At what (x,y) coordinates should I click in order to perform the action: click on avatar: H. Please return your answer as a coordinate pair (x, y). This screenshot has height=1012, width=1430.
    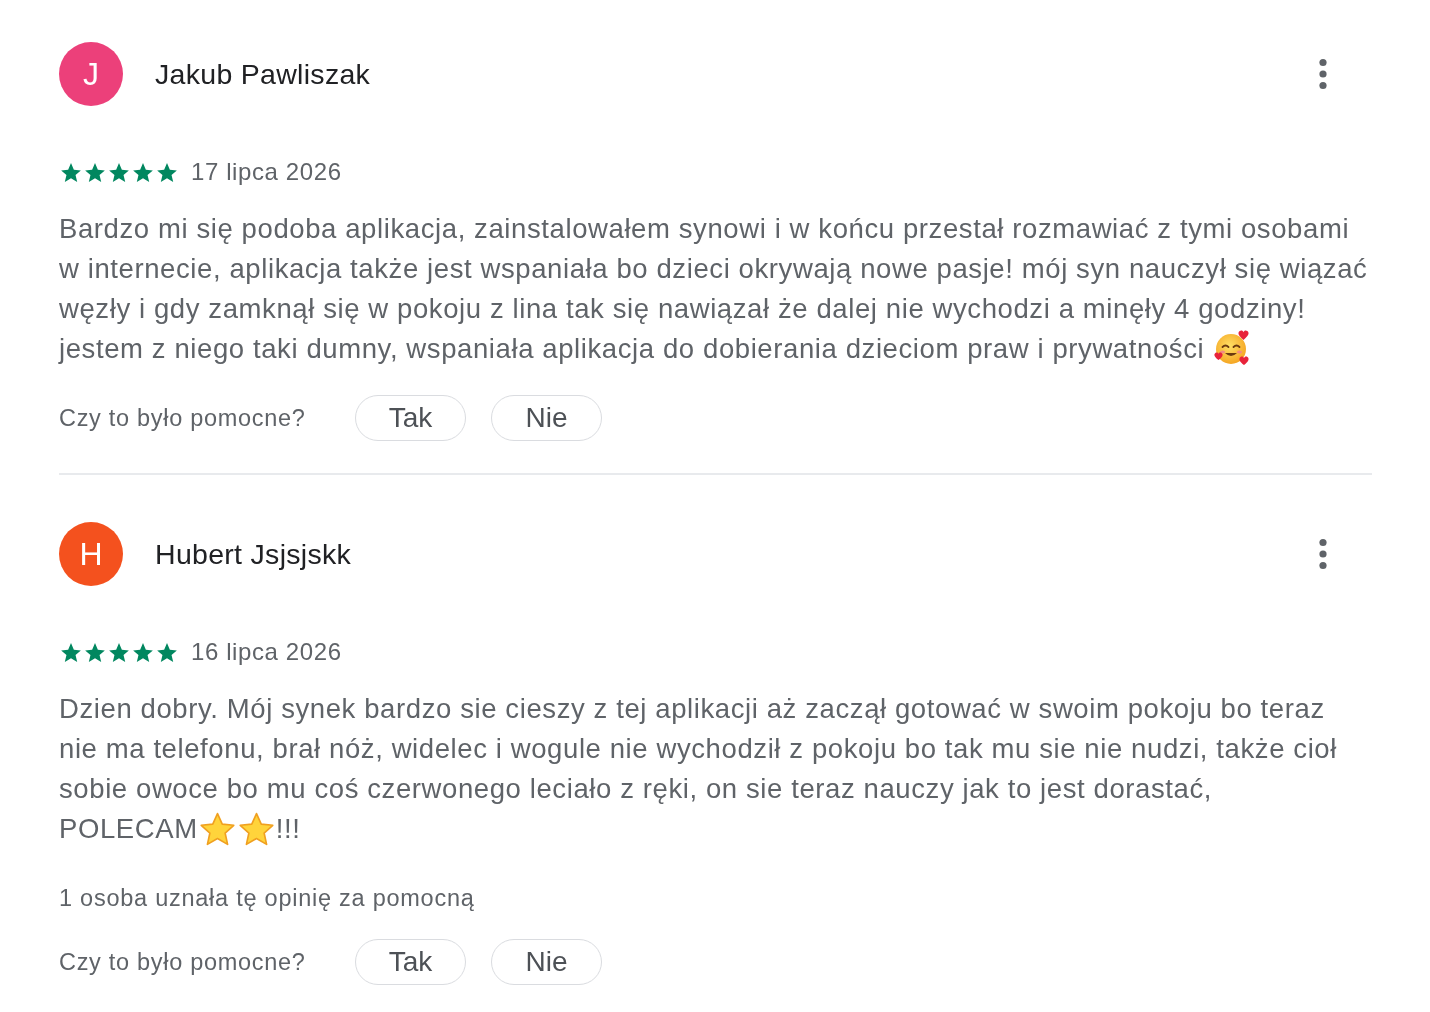
    Looking at the image, I should click on (91, 554).